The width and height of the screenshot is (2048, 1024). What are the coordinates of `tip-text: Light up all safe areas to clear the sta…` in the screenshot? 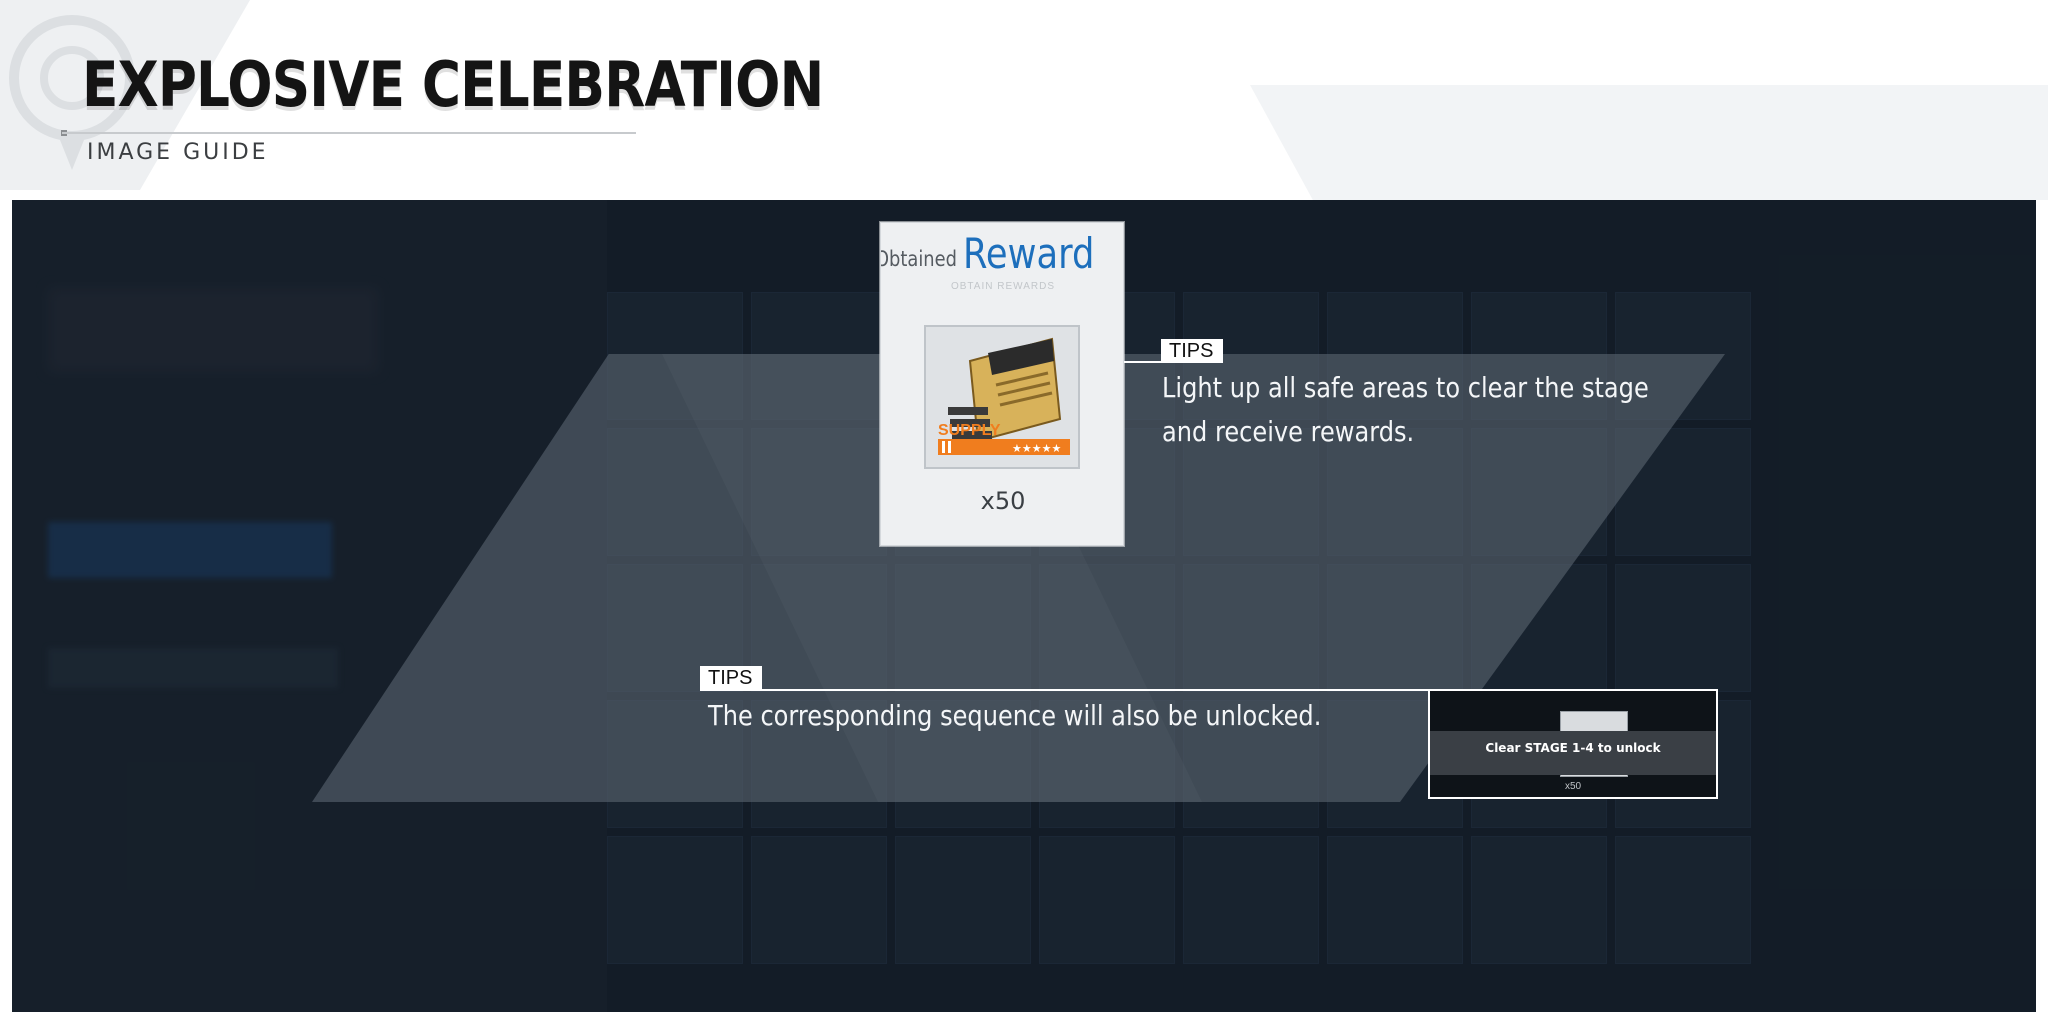 It's located at (1405, 410).